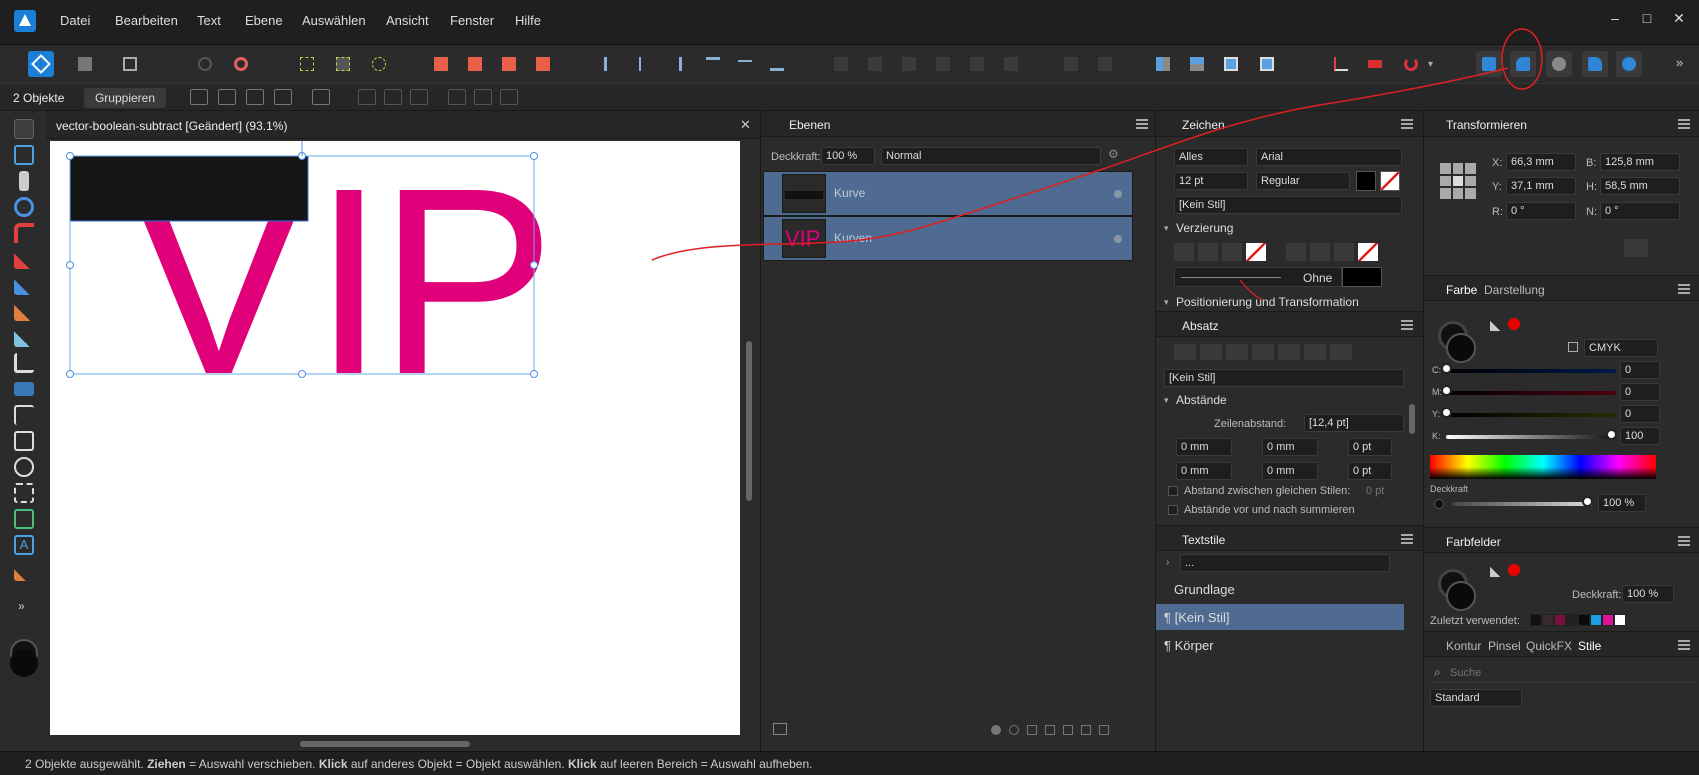 Image resolution: width=1699 pixels, height=775 pixels. Describe the element at coordinates (1522, 59) in the screenshot. I see `annotation-circle` at that location.